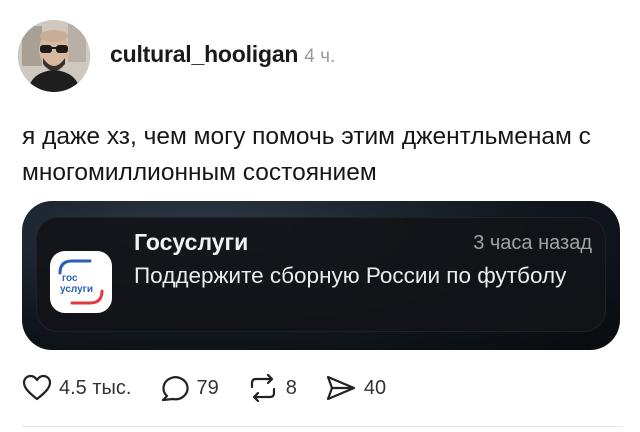 The height and width of the screenshot is (432, 640). I want to click on share-icon, so click(340, 388).